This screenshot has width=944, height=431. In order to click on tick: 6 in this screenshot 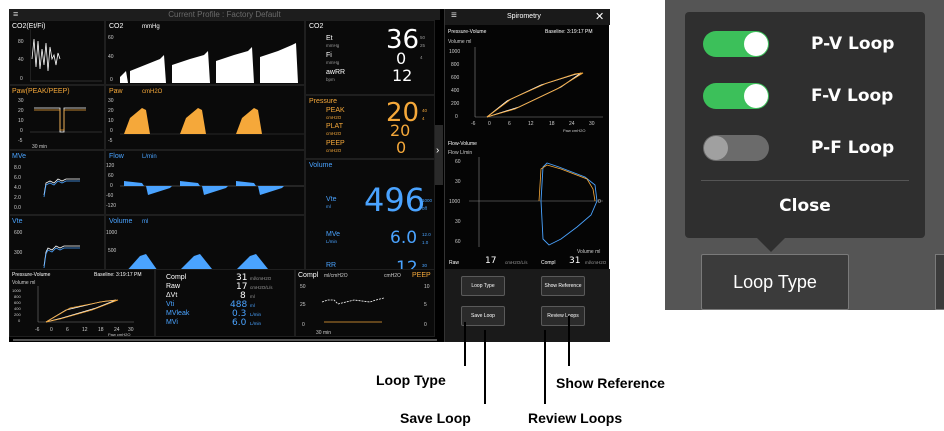, I will do `click(67, 330)`.